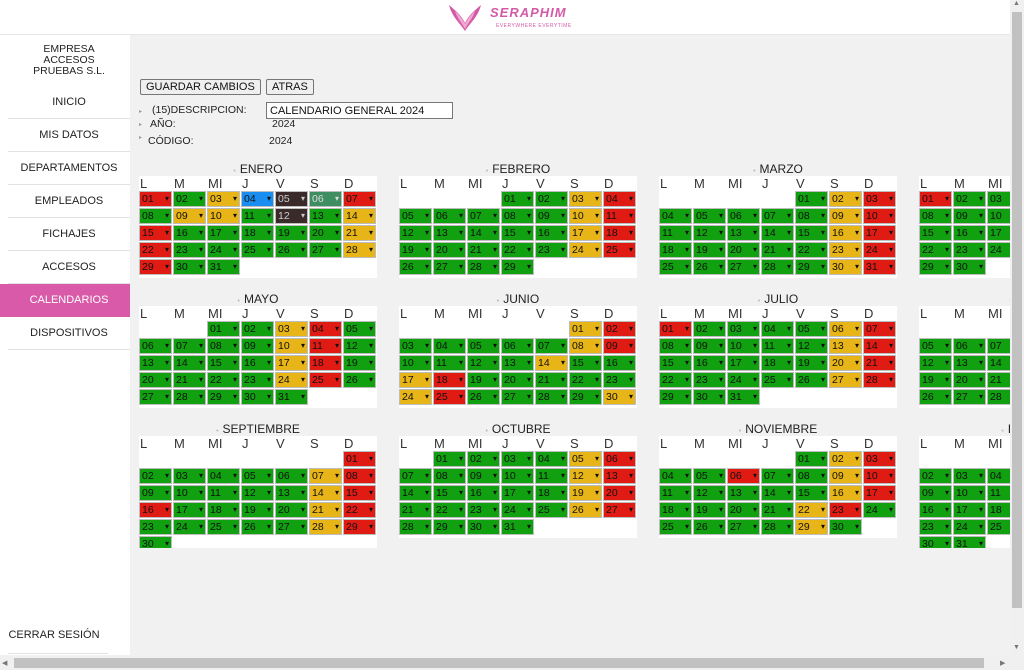  I want to click on seraphim-logo: SERAPHIM EVERYWHERE EVERYTIME, so click(513, 18).